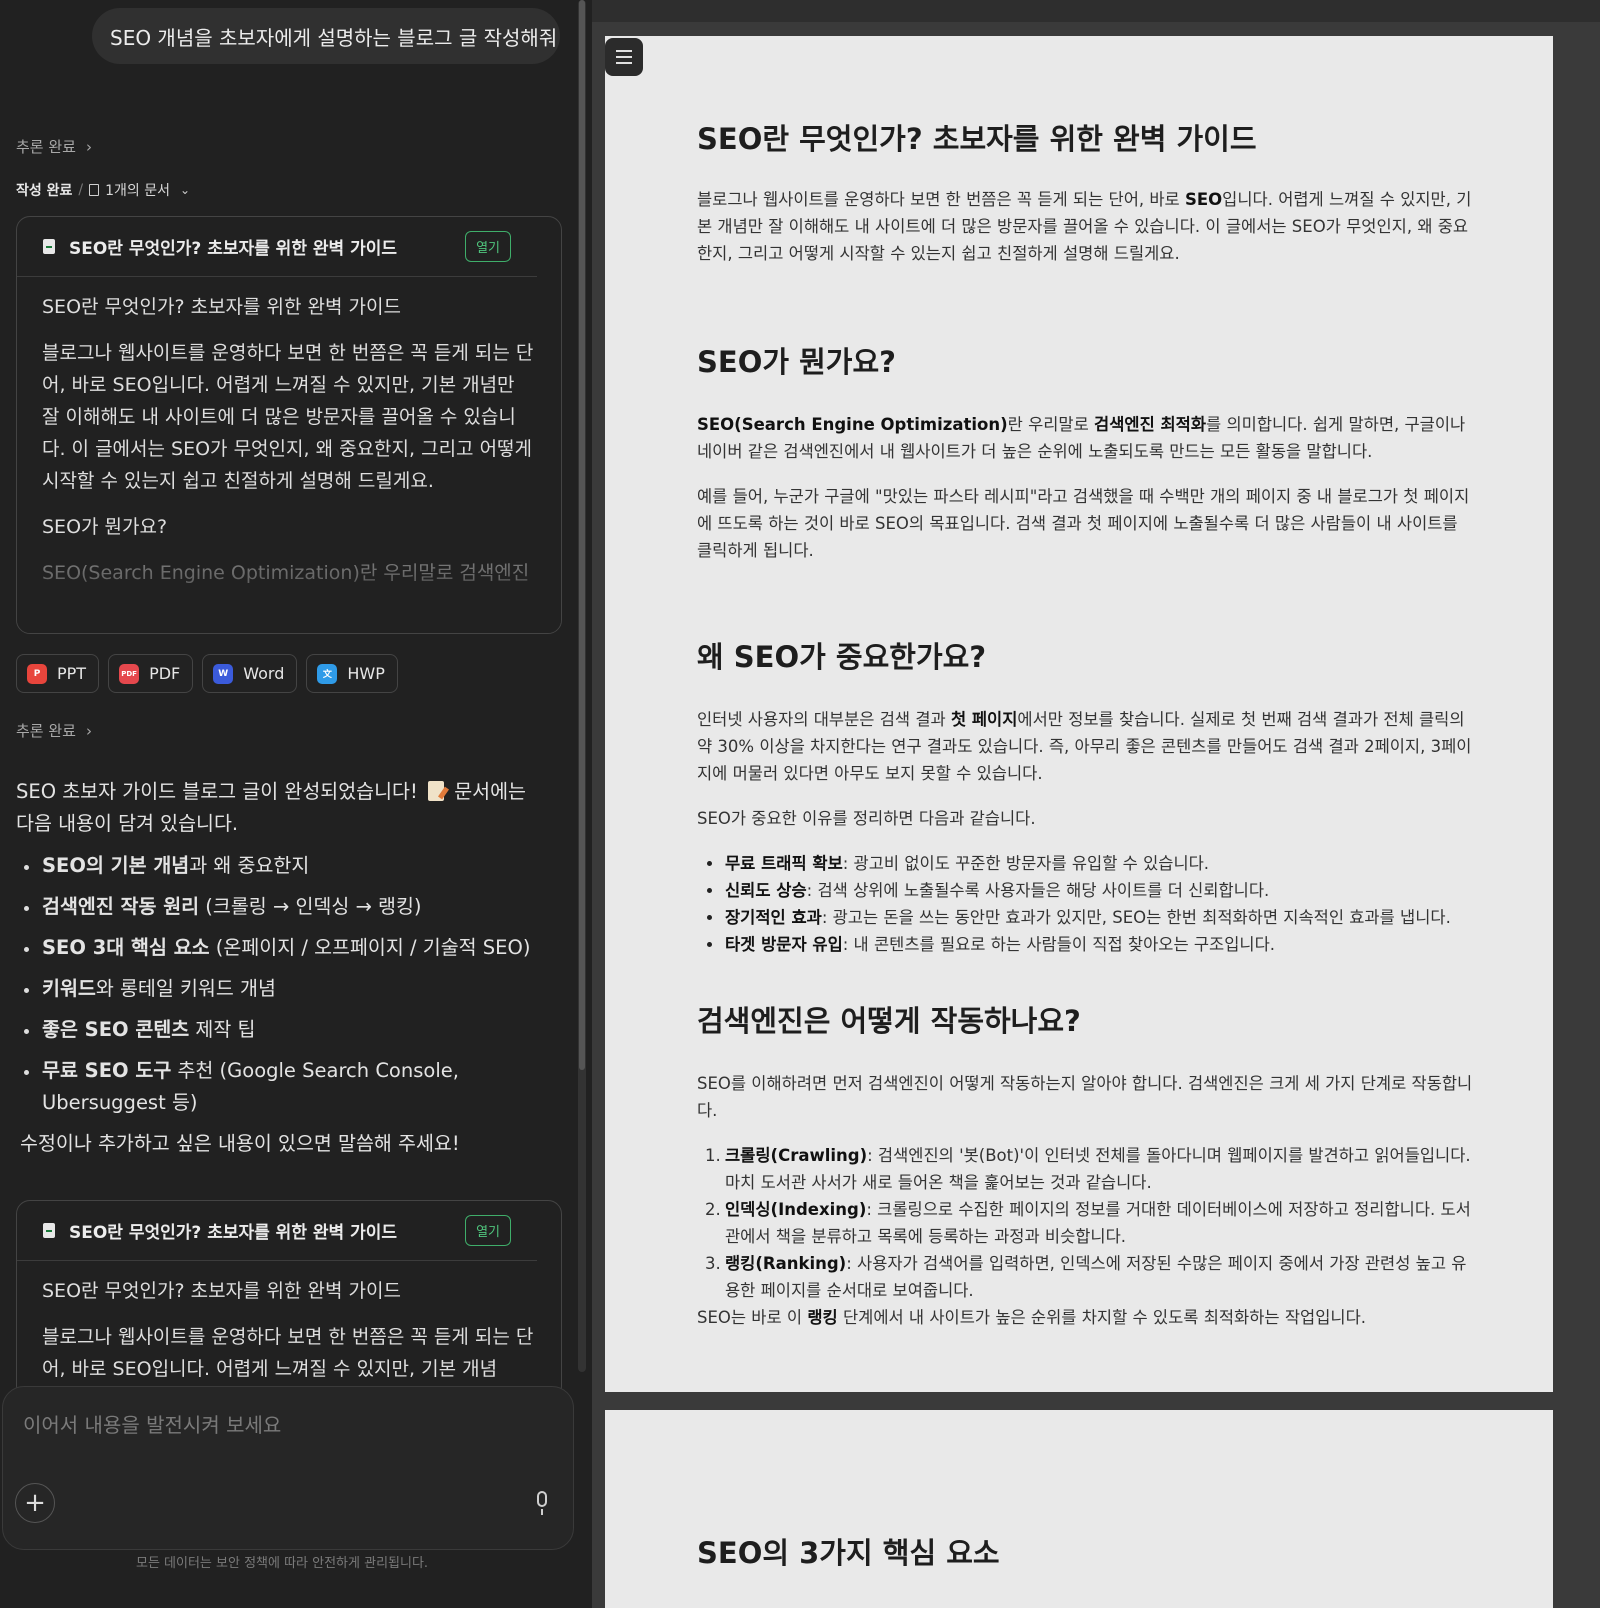 The height and width of the screenshot is (1608, 1600). I want to click on list-item: 검색엔진 작동 원리 (크롤링 → 인덱싱 → 랭킹), so click(281, 907).